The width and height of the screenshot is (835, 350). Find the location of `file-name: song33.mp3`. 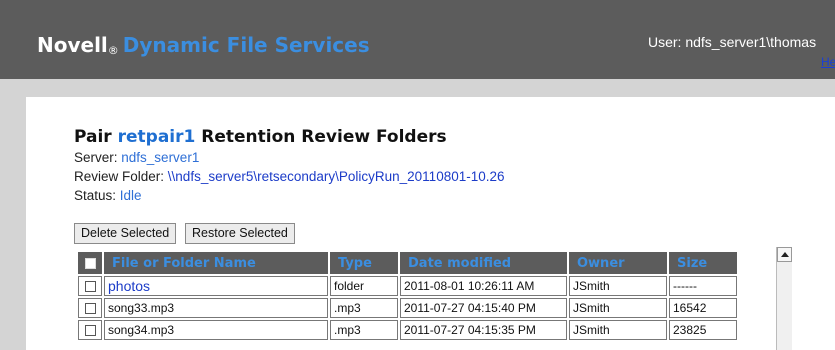

file-name: song33.mp3 is located at coordinates (216, 308).